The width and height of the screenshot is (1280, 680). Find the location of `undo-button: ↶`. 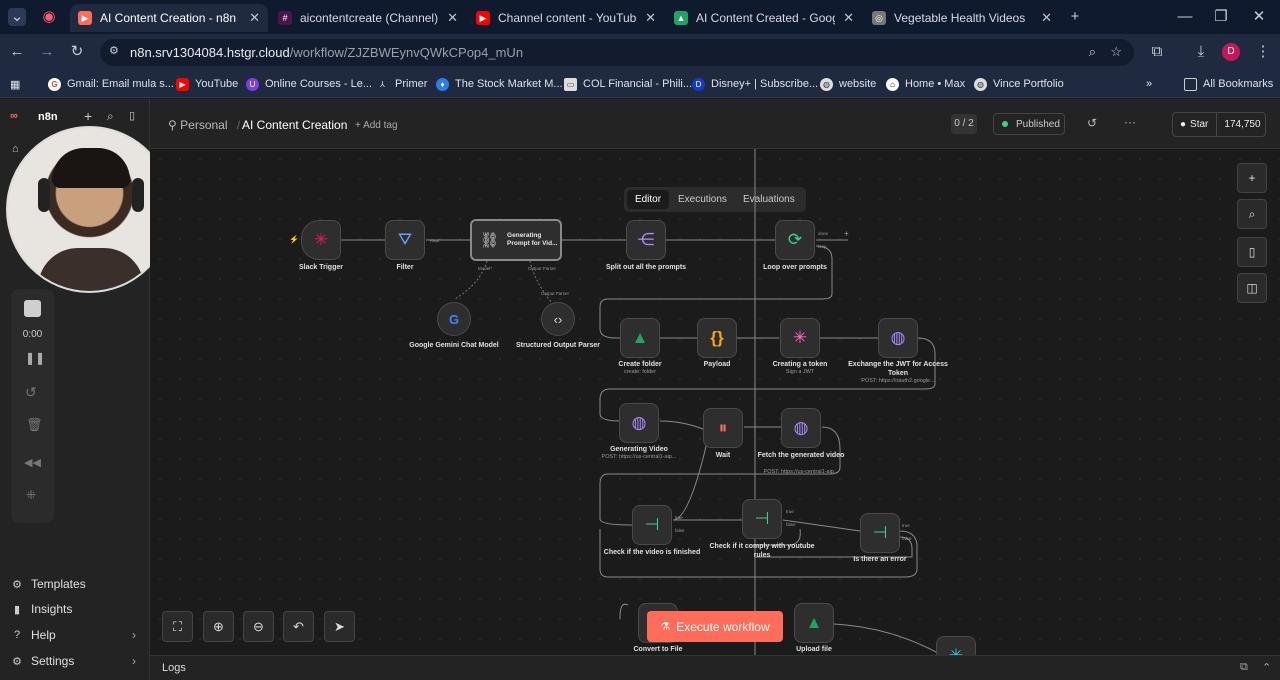

undo-button: ↶ is located at coordinates (298, 626).